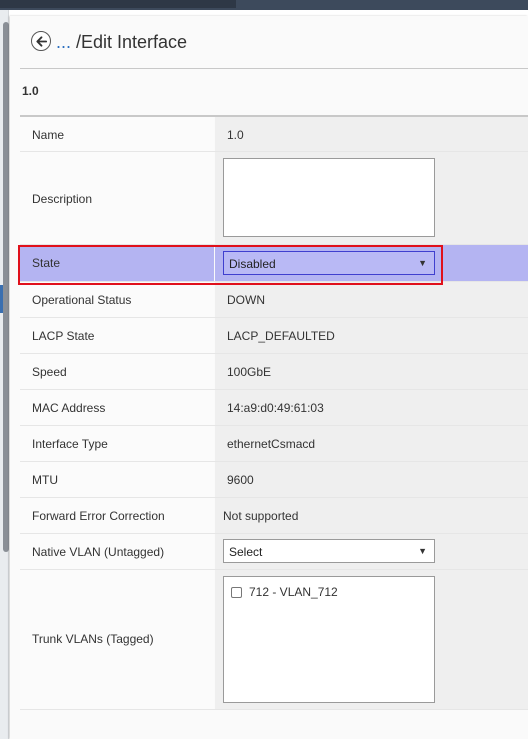 This screenshot has height=739, width=528. What do you see at coordinates (69, 408) in the screenshot?
I see `mac-address-label: MAC Address` at bounding box center [69, 408].